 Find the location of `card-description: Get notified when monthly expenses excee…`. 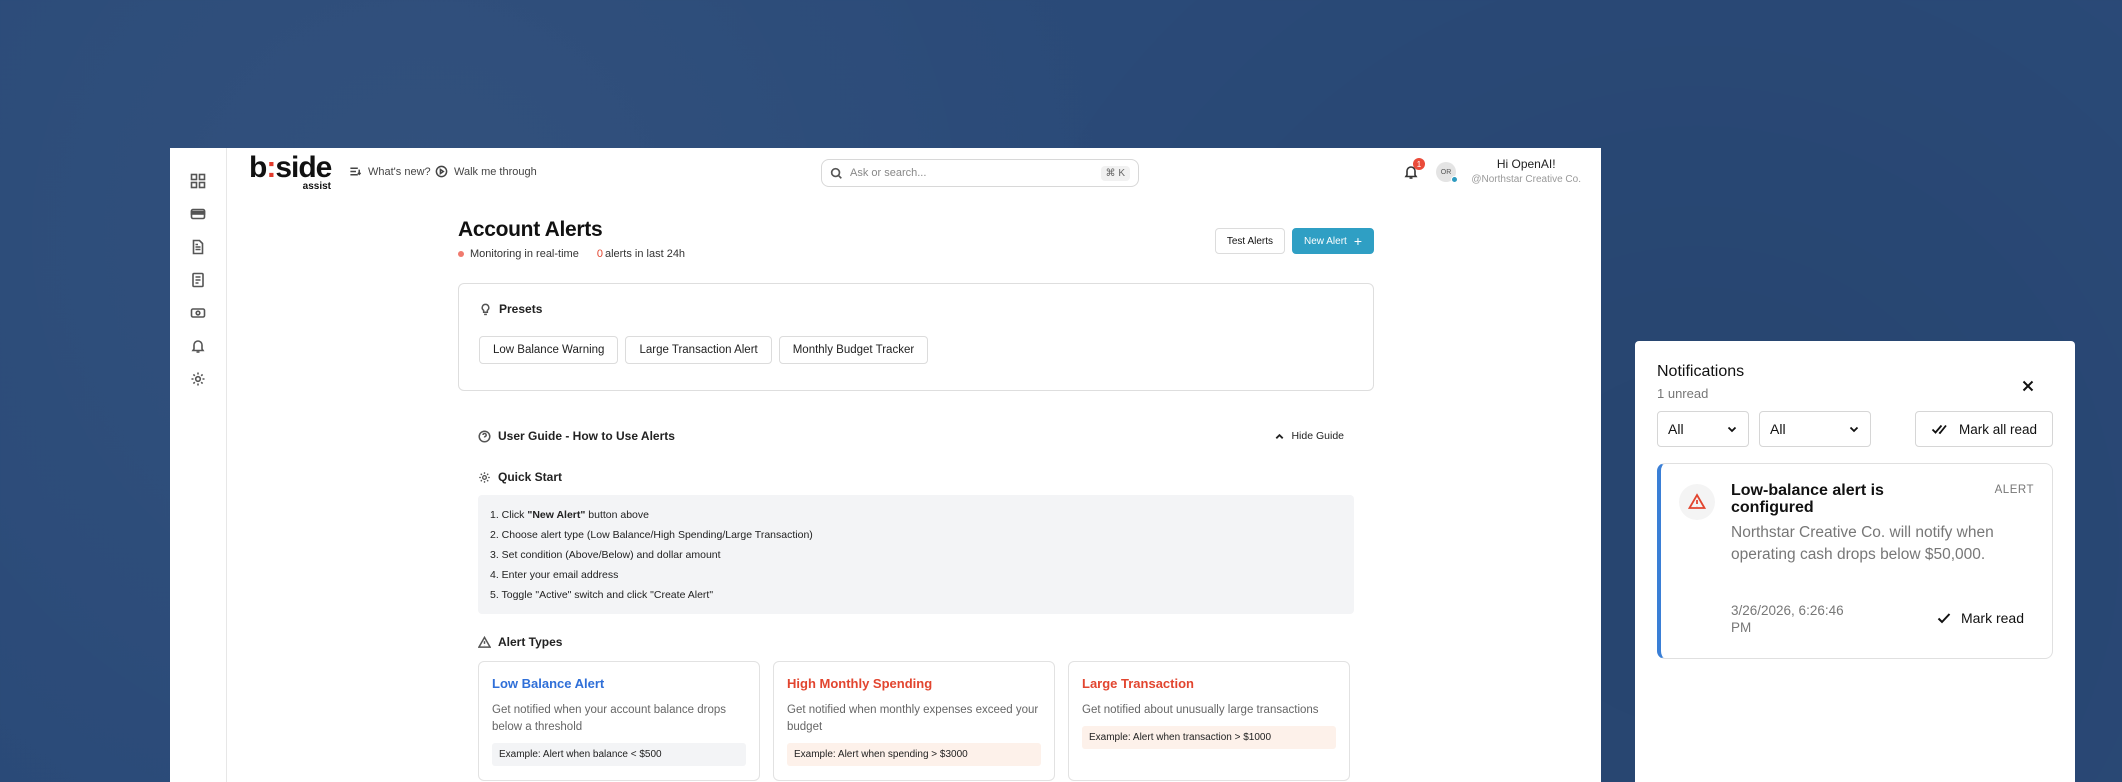

card-description: Get notified when monthly expenses excee… is located at coordinates (913, 718).